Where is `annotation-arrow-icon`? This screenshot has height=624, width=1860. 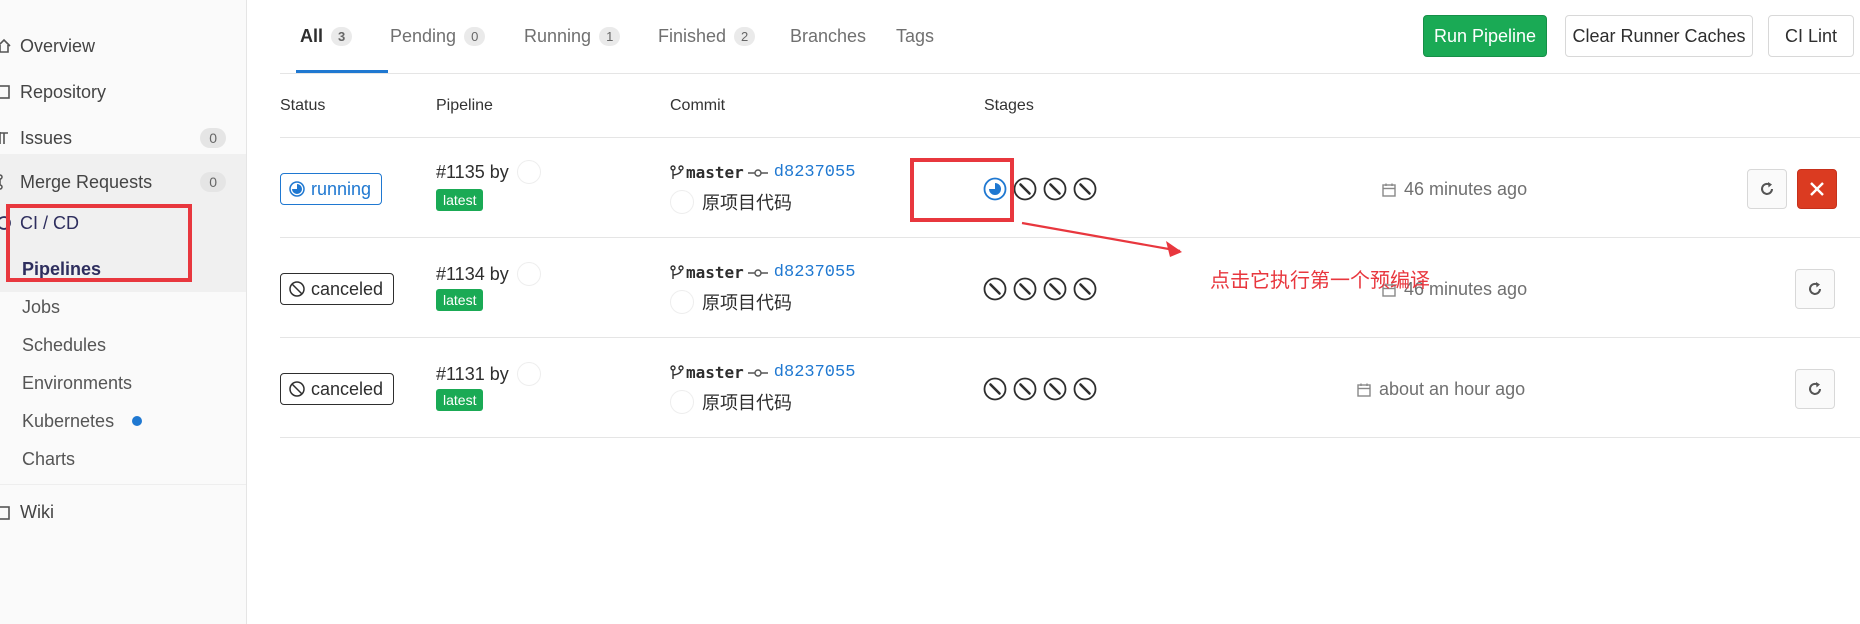
annotation-arrow-icon is located at coordinates (1101, 239).